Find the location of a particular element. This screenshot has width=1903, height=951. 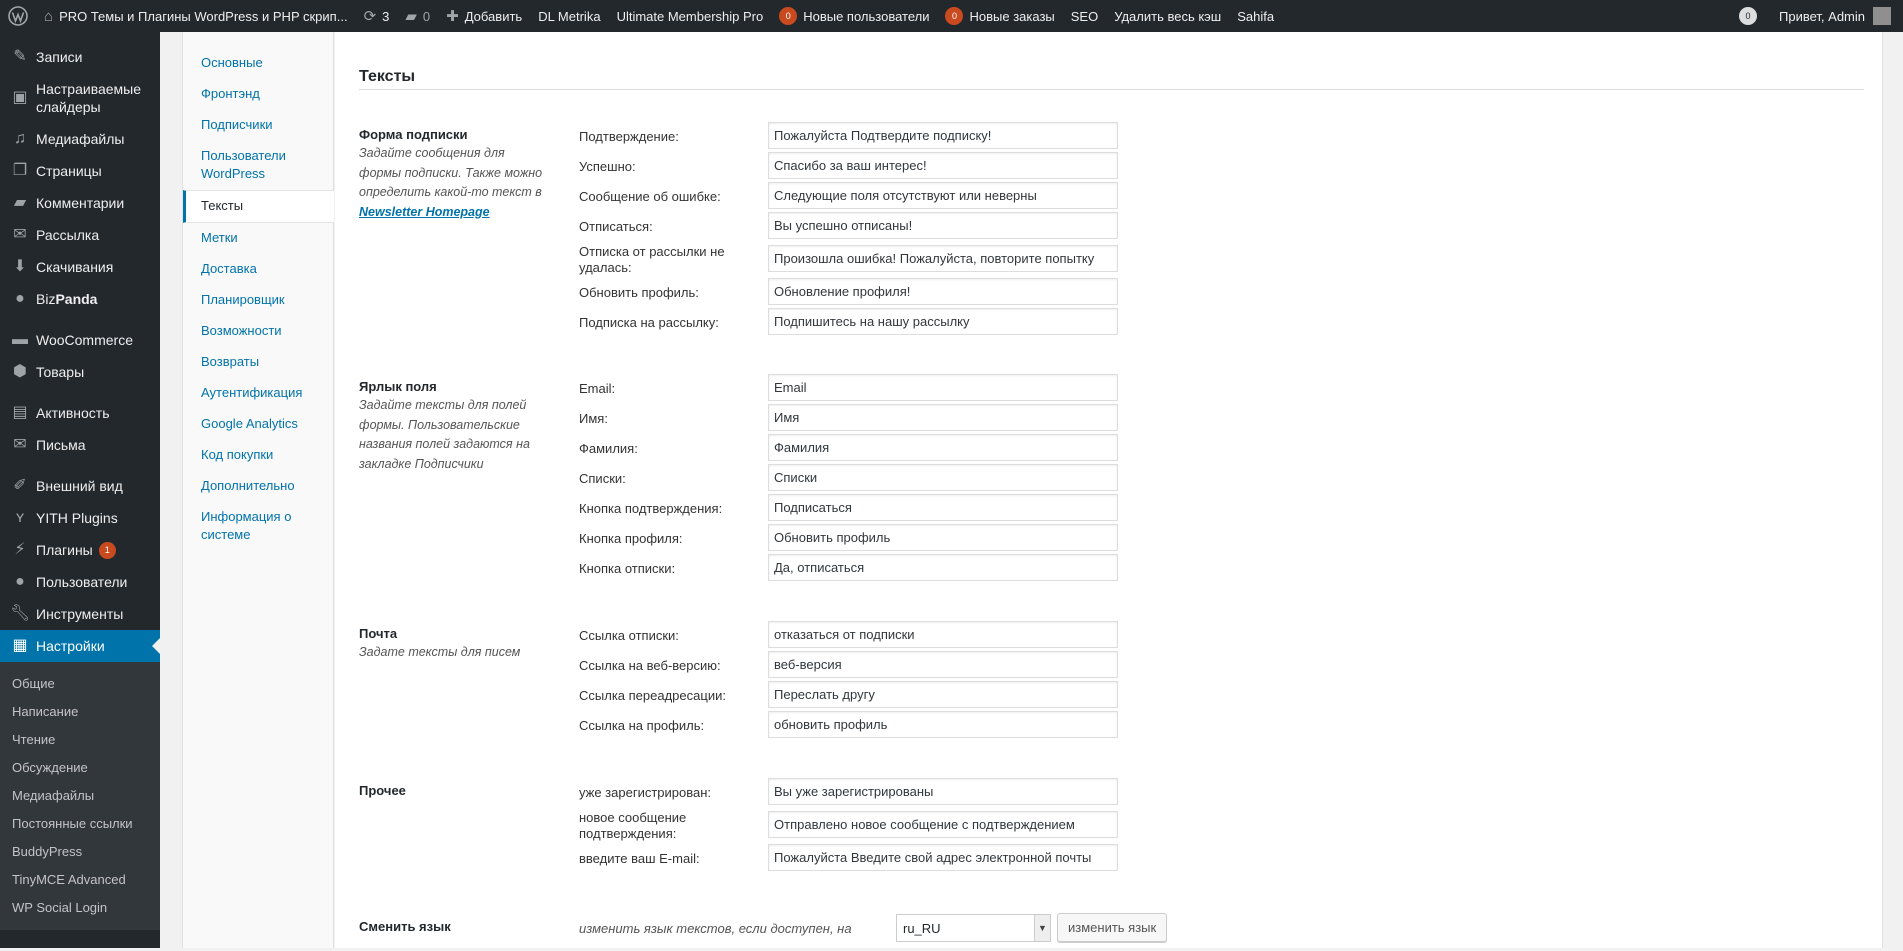

error-message-input is located at coordinates (943, 195).